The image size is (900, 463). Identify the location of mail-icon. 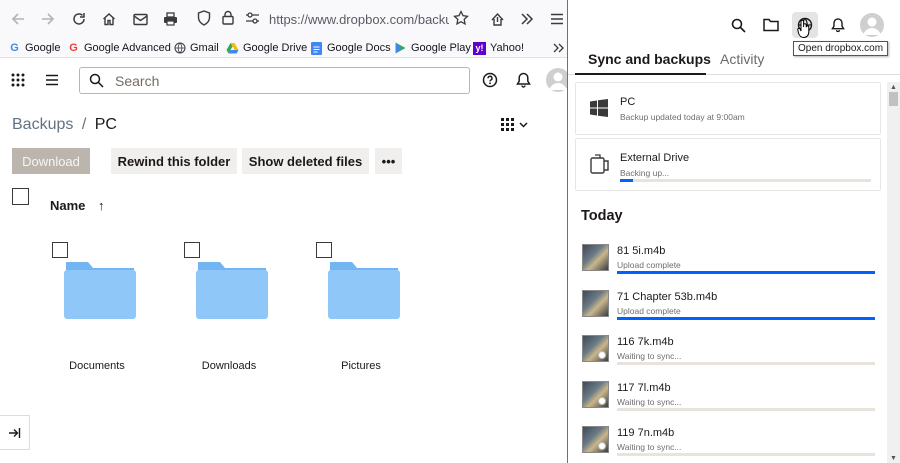
(140, 19).